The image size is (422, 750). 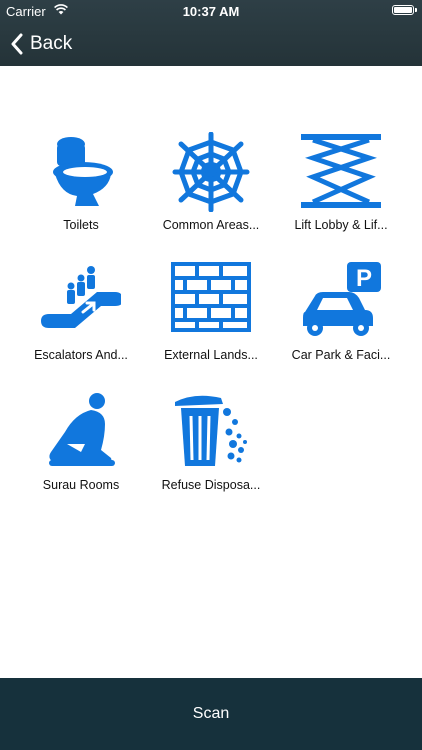 I want to click on prayer-icon, so click(x=82, y=429).